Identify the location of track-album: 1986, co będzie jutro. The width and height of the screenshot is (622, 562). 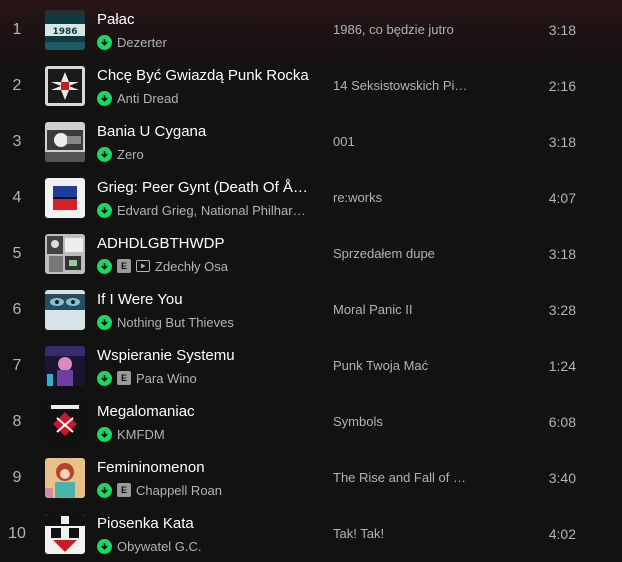
(403, 30).